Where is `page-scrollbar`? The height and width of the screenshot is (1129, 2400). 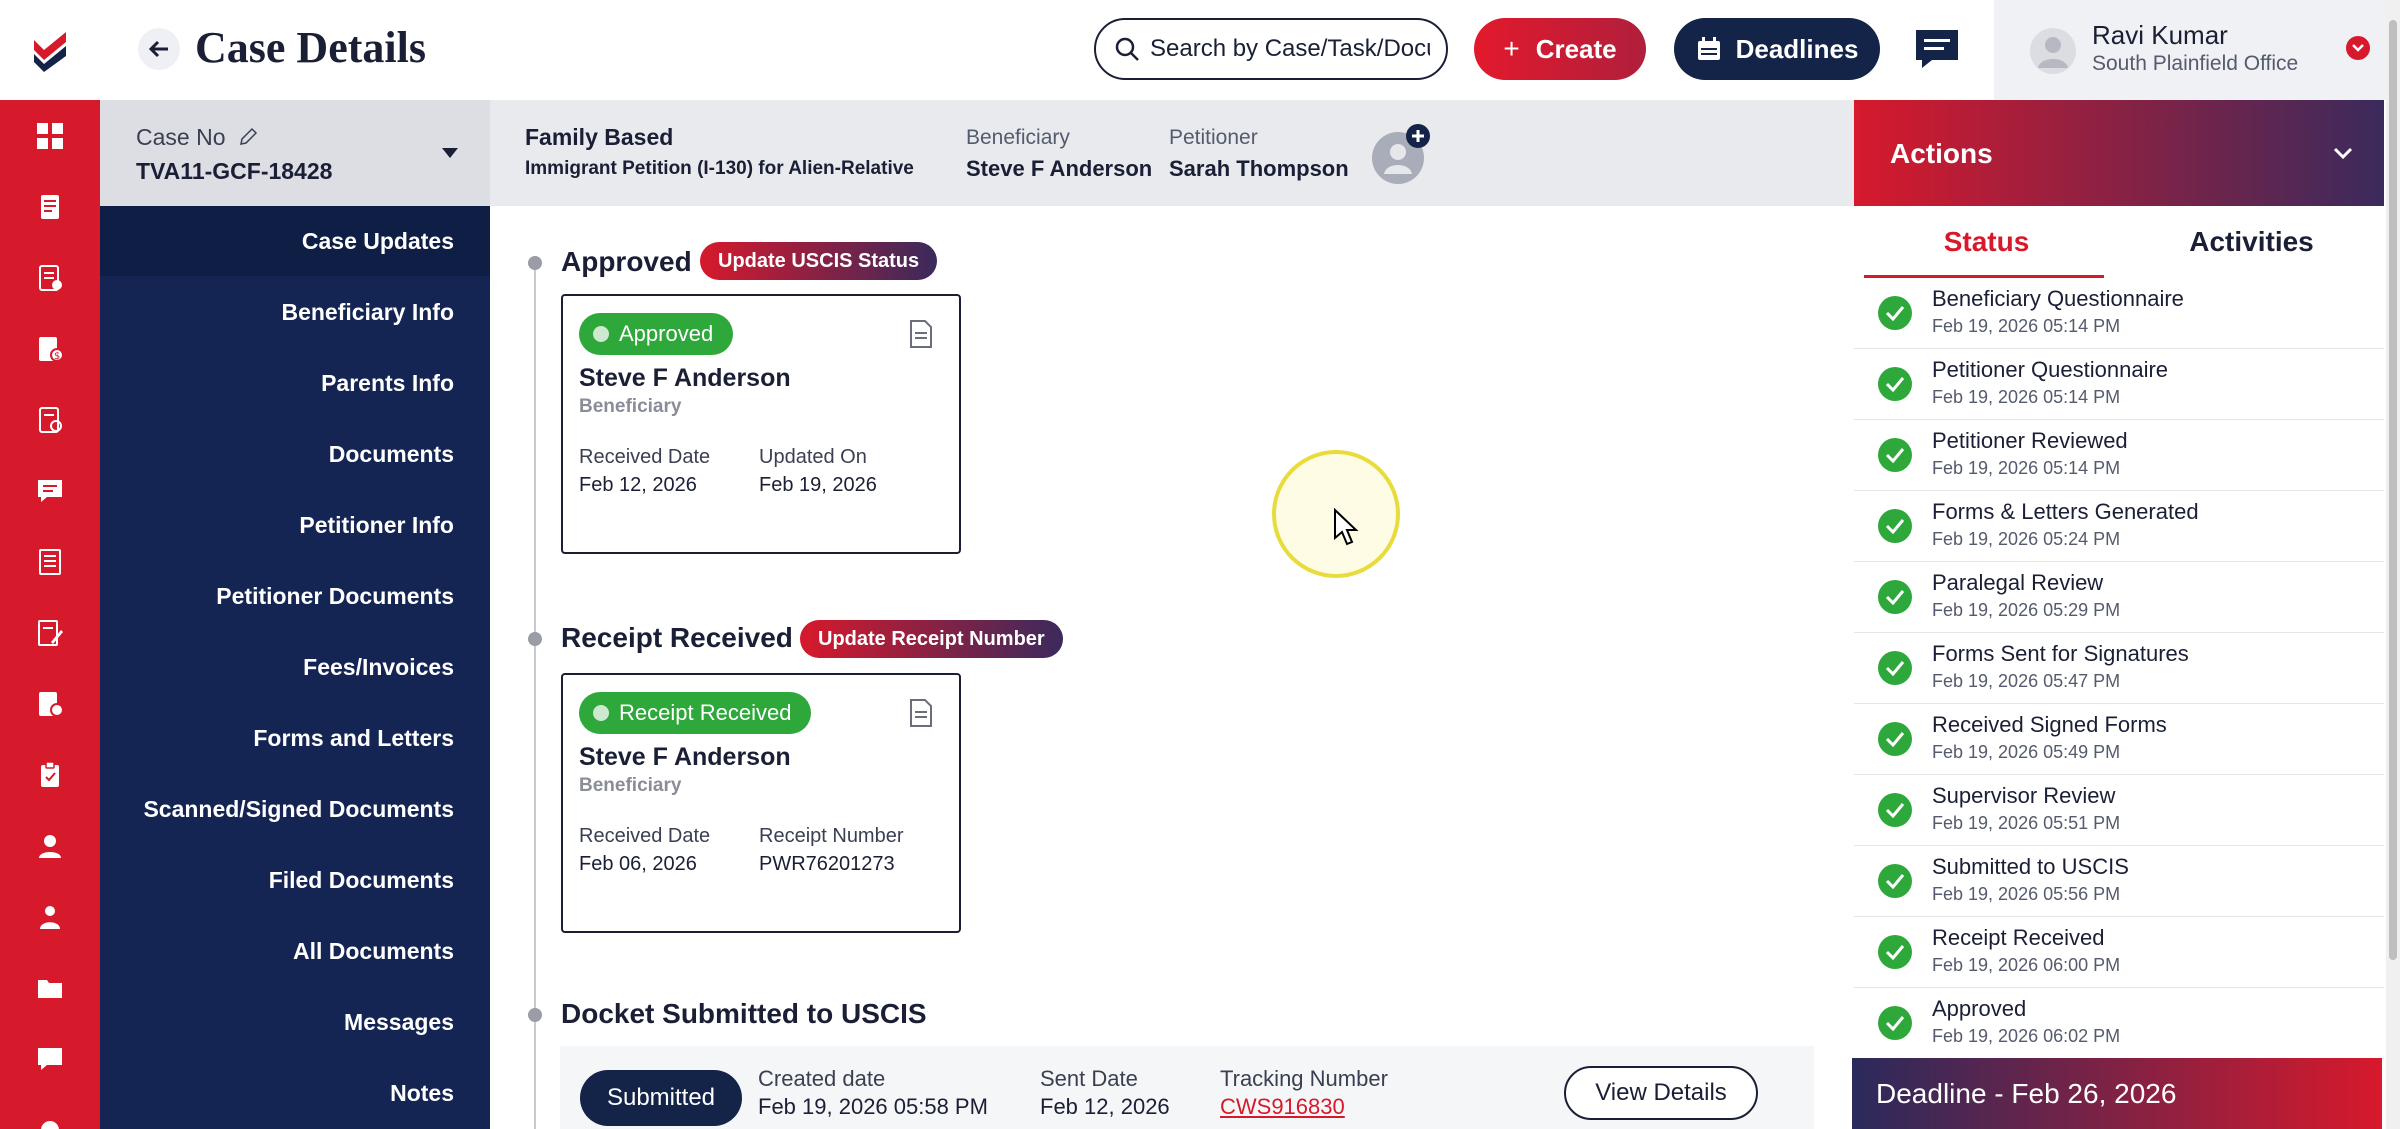 page-scrollbar is located at coordinates (2393, 564).